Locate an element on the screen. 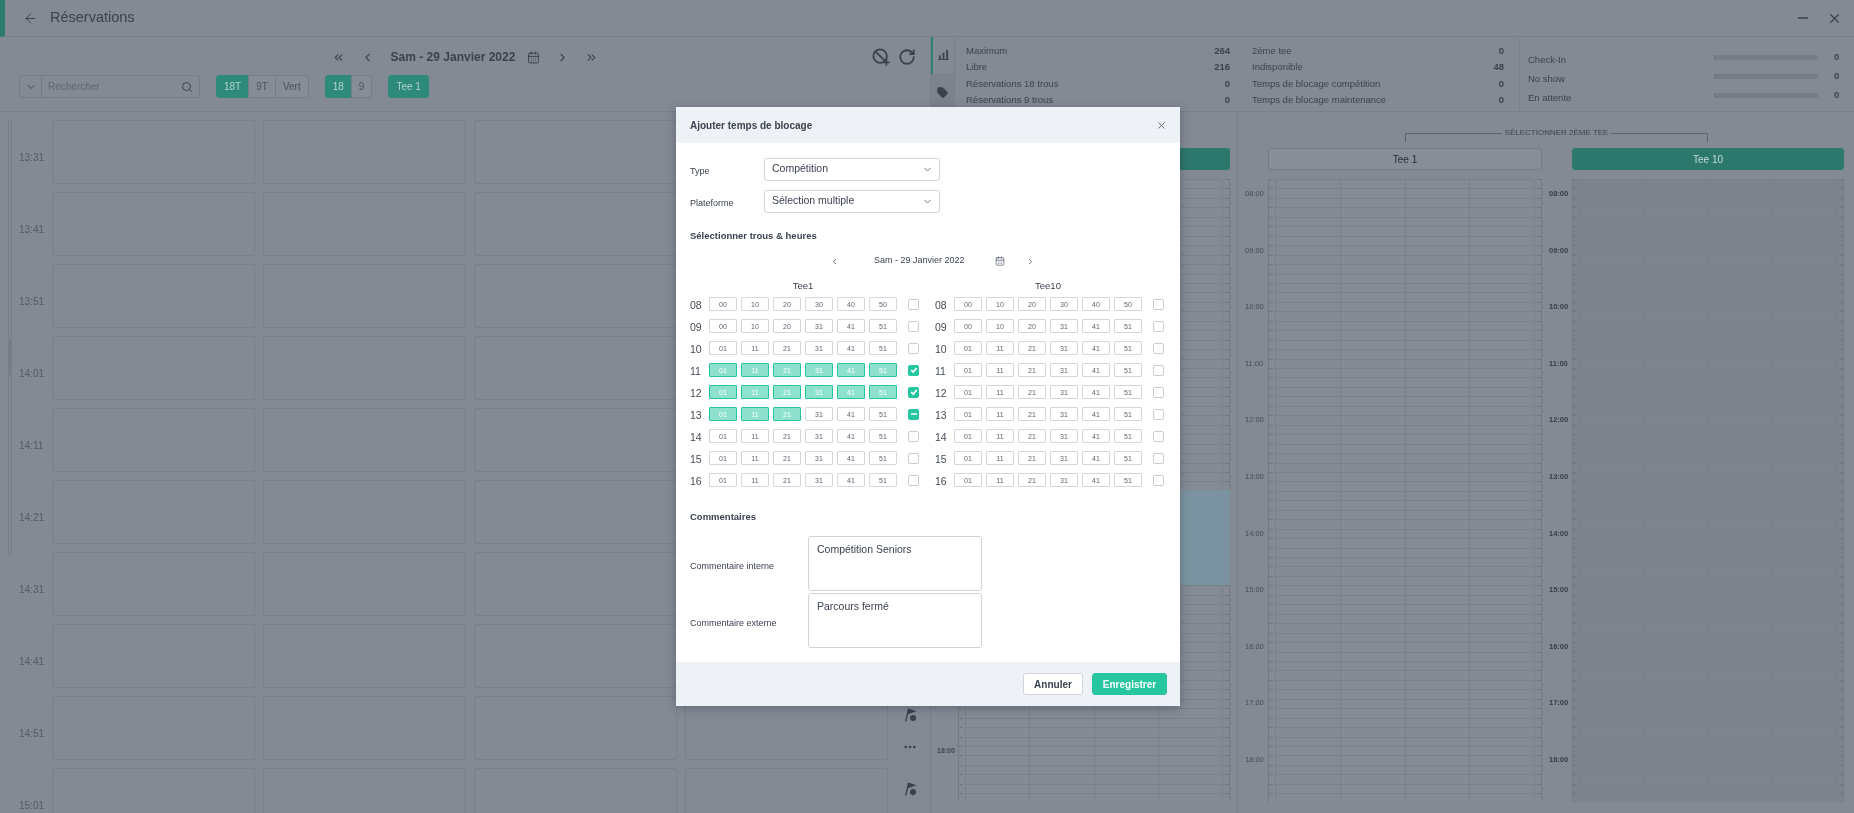 This screenshot has width=1854, height=813. refresh-icon is located at coordinates (907, 57).